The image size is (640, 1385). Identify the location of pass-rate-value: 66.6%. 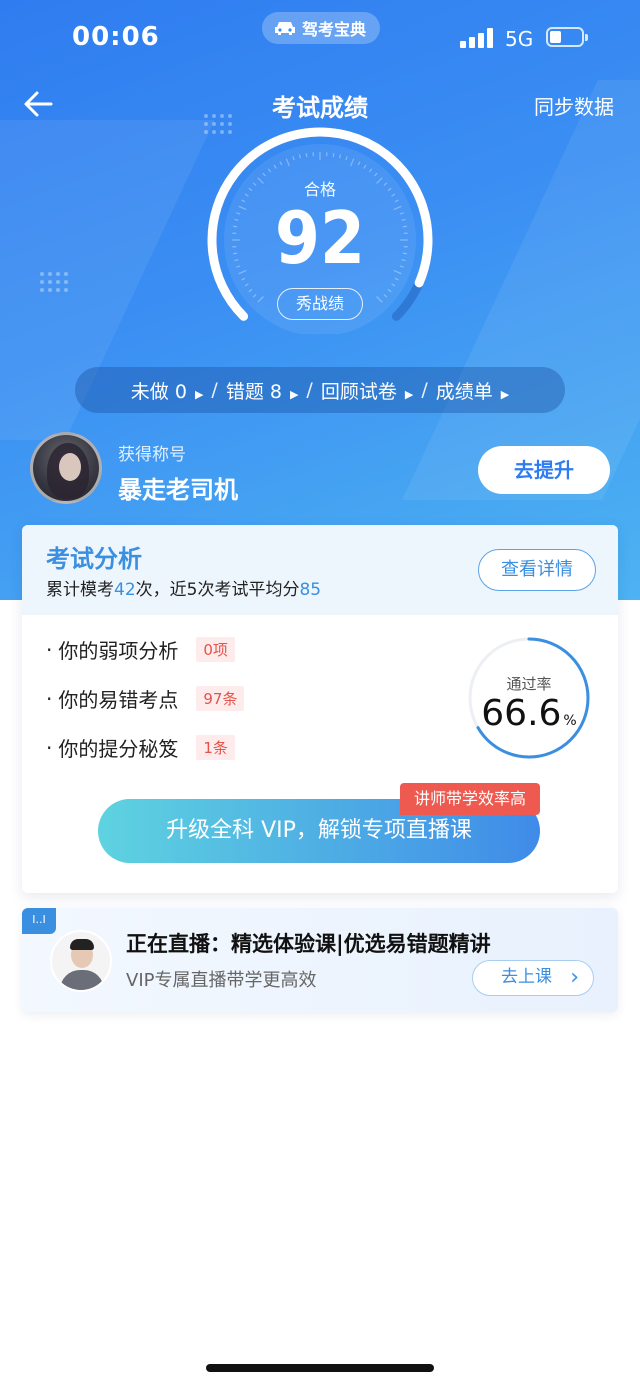
(529, 713).